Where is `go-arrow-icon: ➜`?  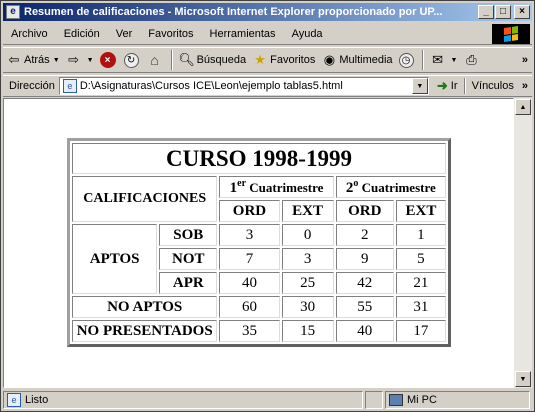
go-arrow-icon: ➜ is located at coordinates (442, 85).